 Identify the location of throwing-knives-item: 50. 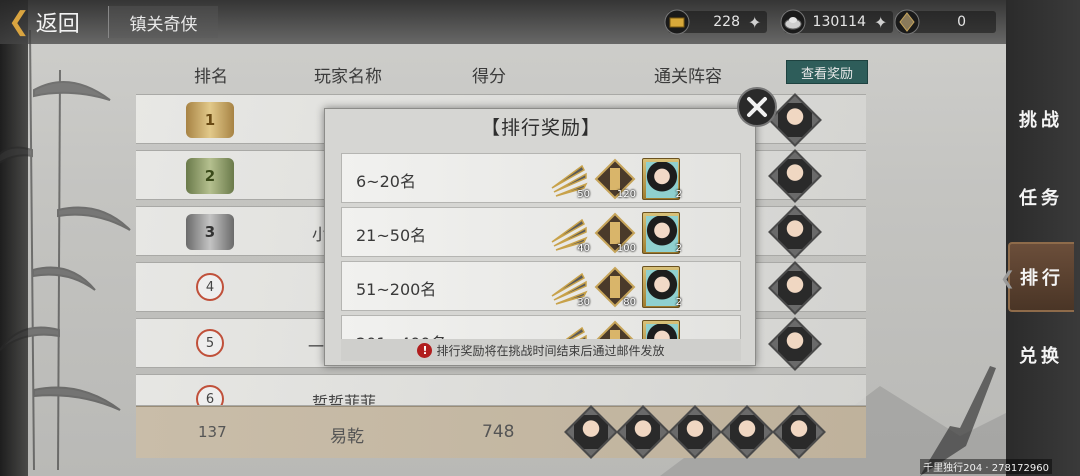
(569, 179).